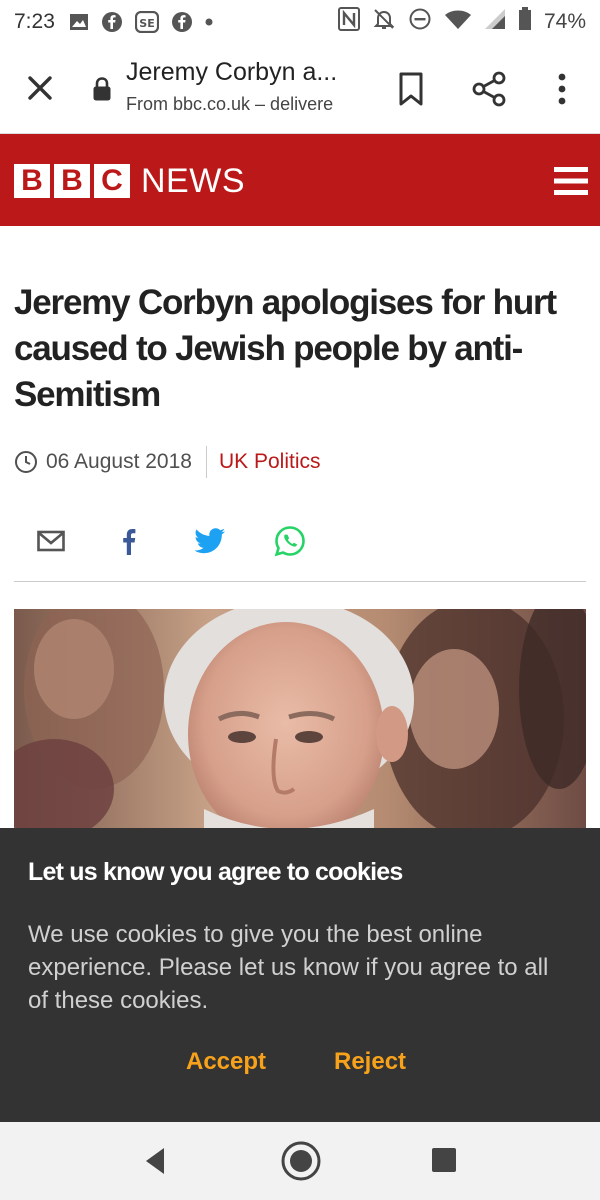 The image size is (600, 1200). What do you see at coordinates (210, 541) in the screenshot?
I see `twitter-icon` at bounding box center [210, 541].